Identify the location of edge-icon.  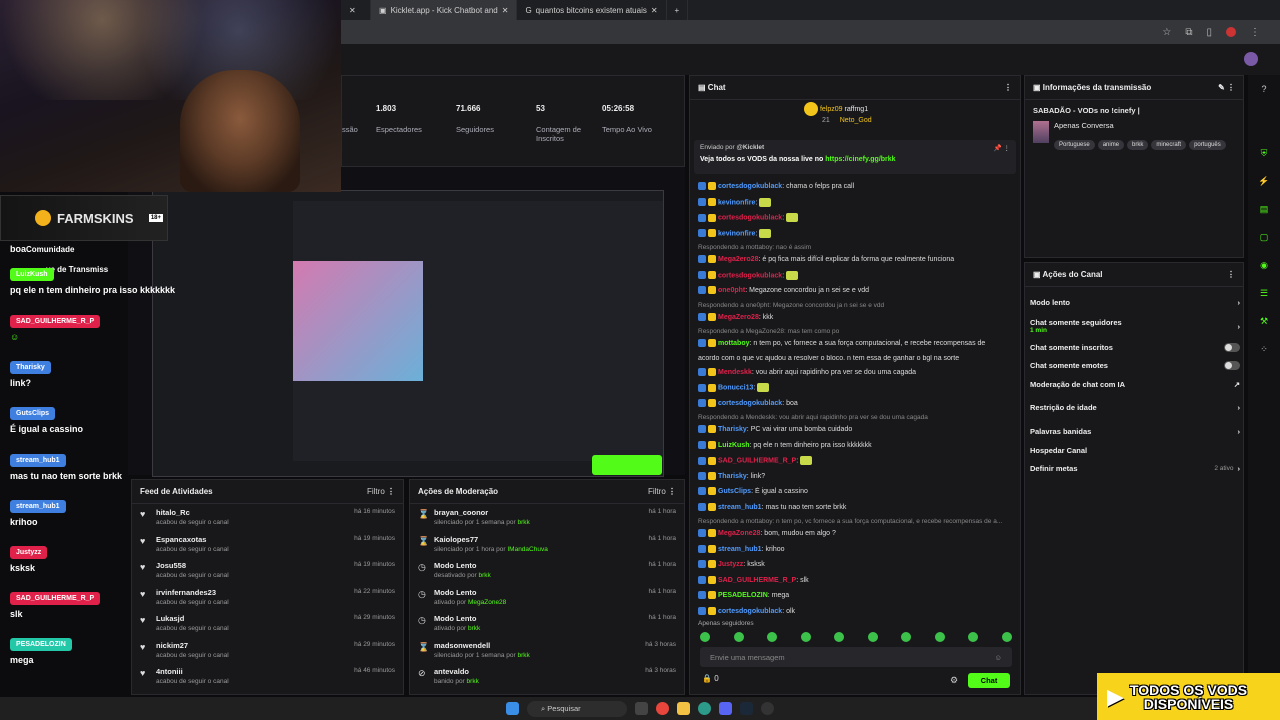
(704, 708).